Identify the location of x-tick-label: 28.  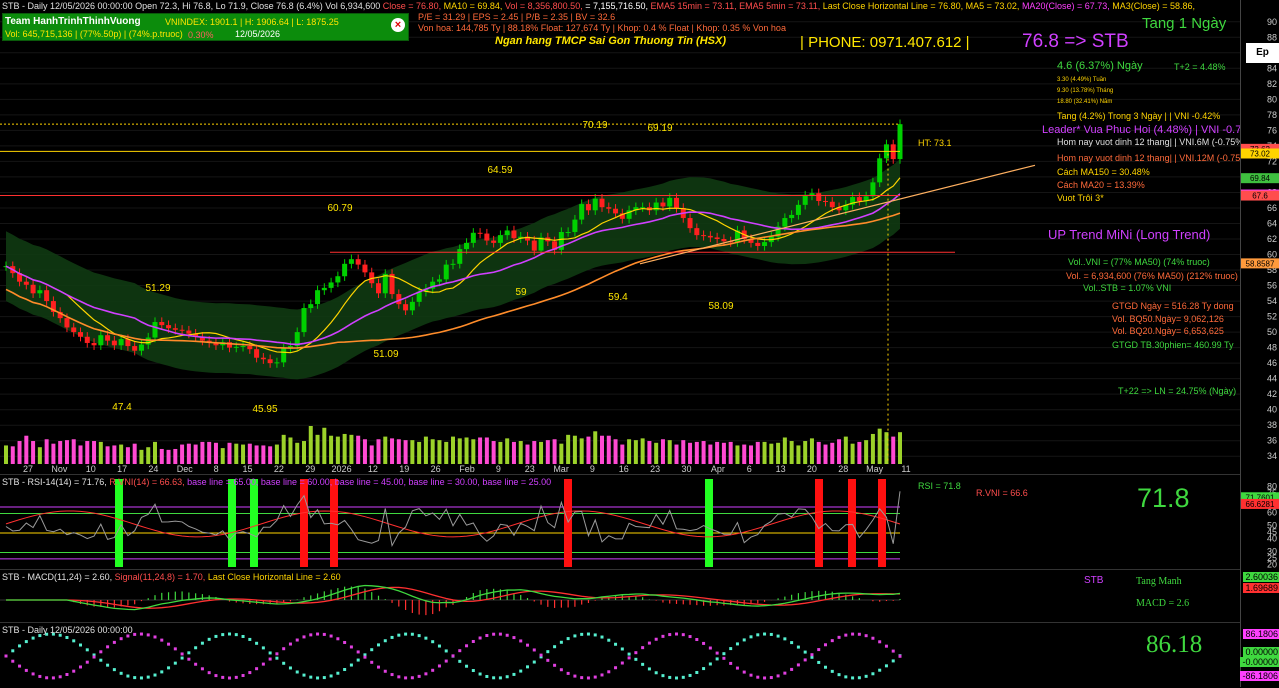
(843, 469).